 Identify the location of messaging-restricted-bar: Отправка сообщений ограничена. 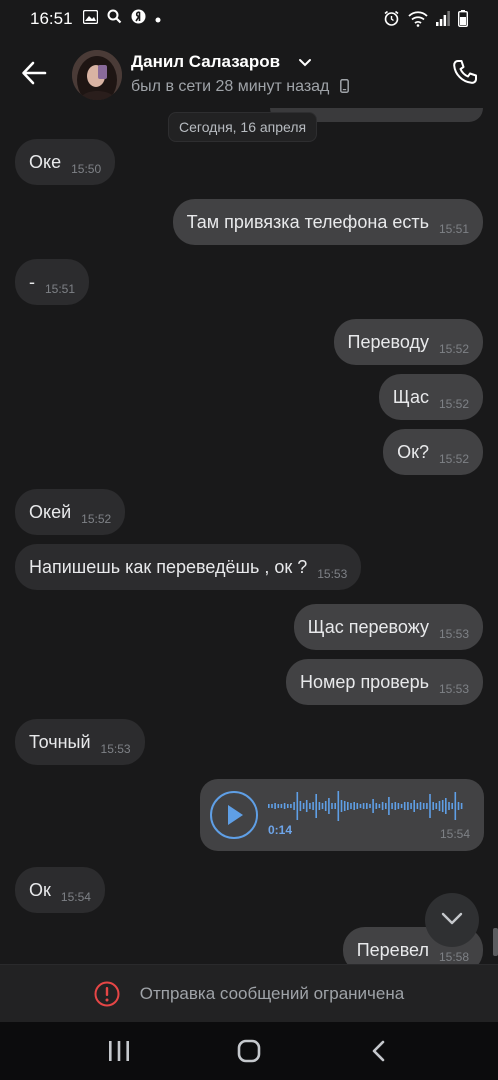
(249, 993).